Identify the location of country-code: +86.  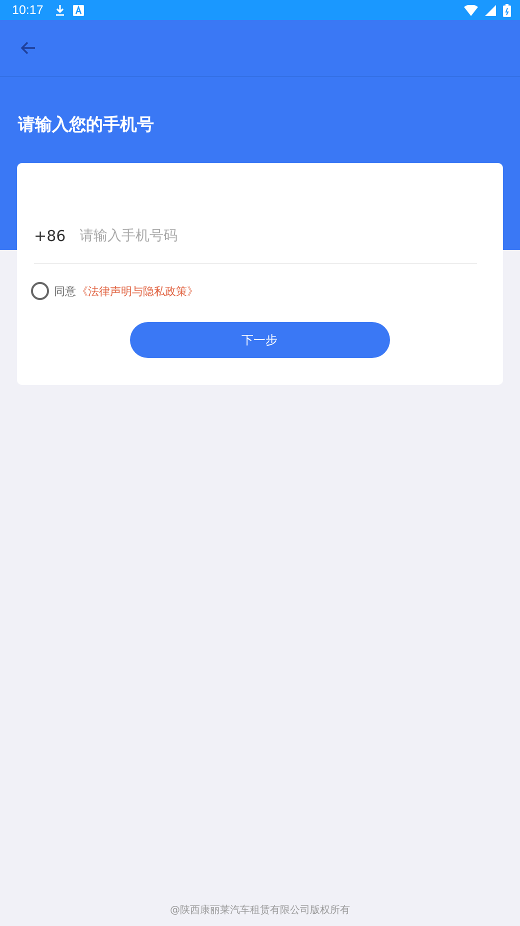
(50, 236).